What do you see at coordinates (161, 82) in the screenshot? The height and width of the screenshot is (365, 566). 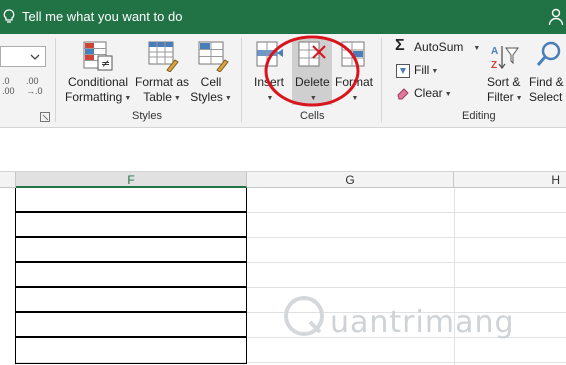 I see `format-as-table-label-1: Format as` at bounding box center [161, 82].